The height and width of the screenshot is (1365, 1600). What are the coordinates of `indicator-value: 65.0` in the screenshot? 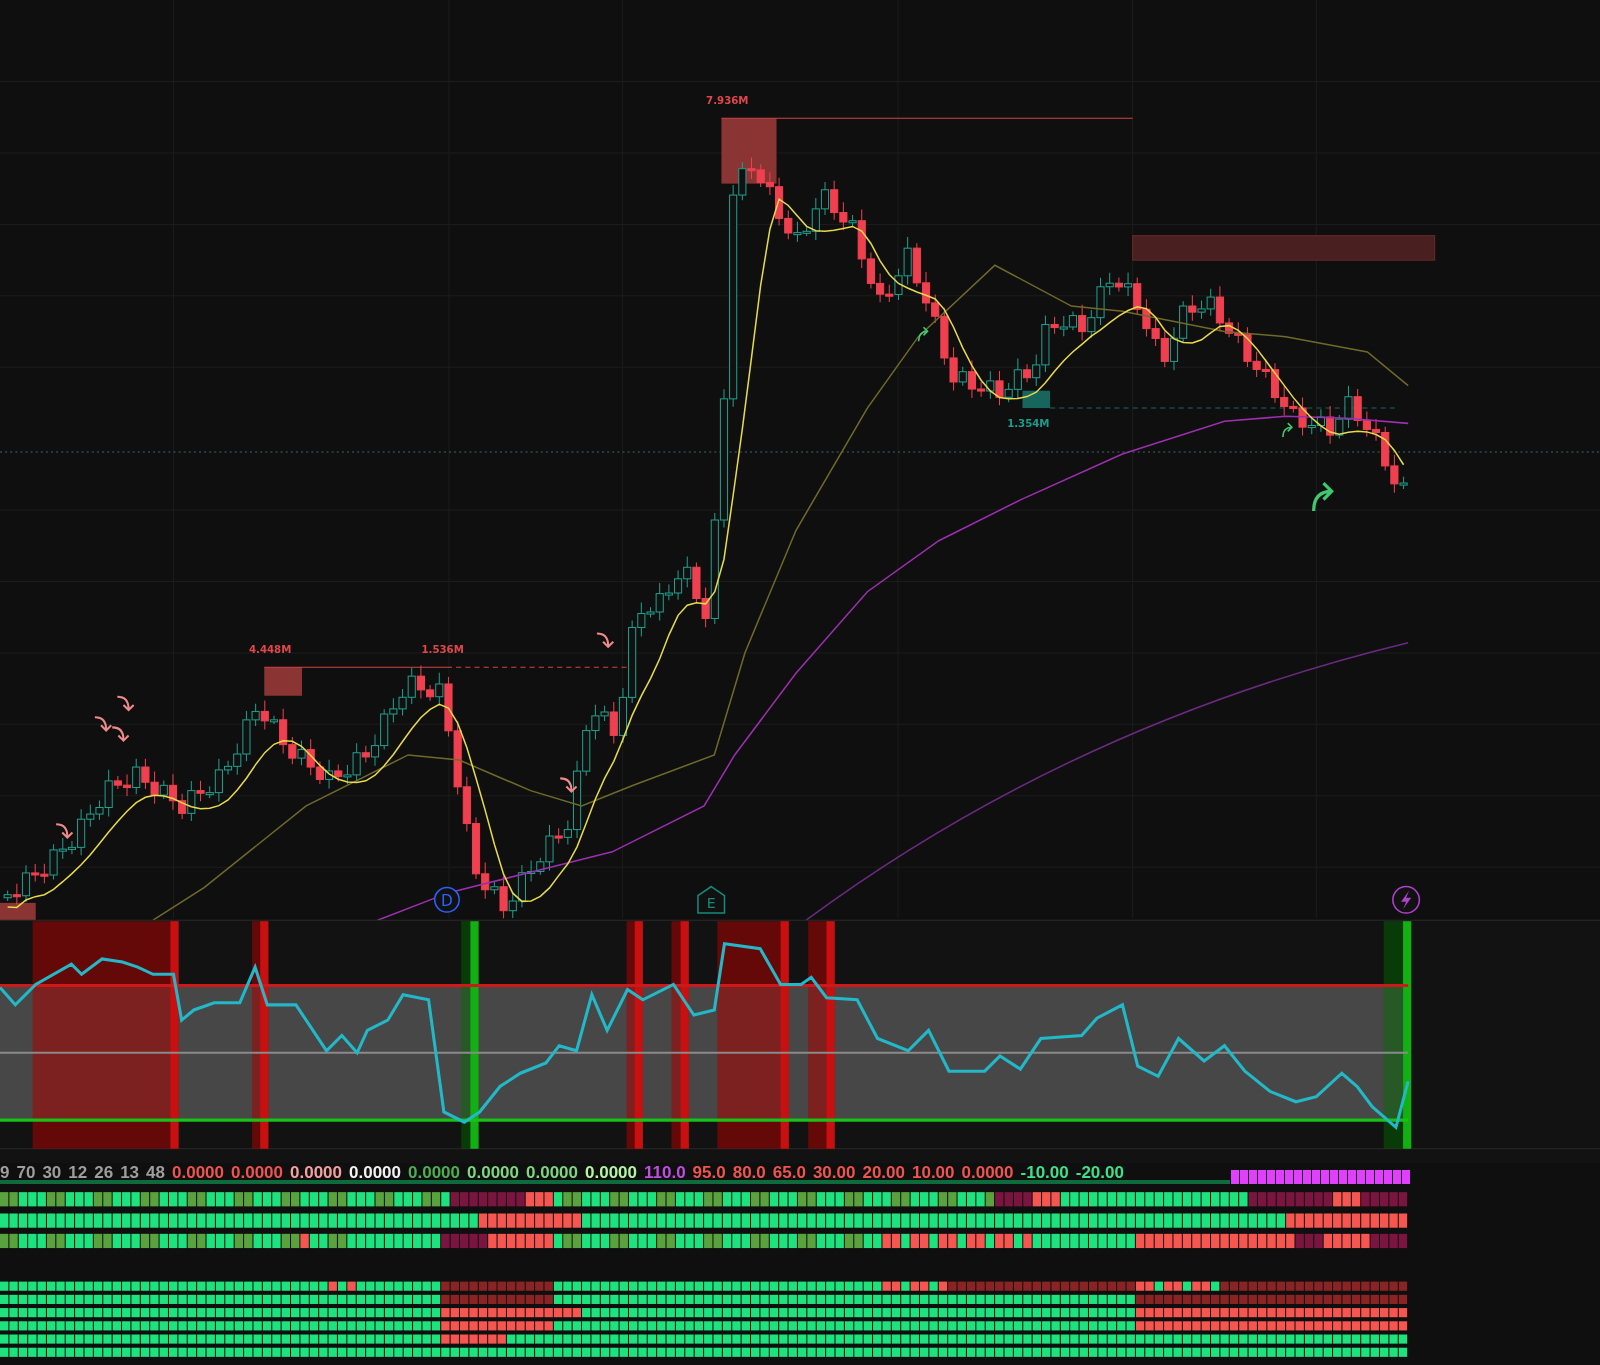 It's located at (789, 1172).